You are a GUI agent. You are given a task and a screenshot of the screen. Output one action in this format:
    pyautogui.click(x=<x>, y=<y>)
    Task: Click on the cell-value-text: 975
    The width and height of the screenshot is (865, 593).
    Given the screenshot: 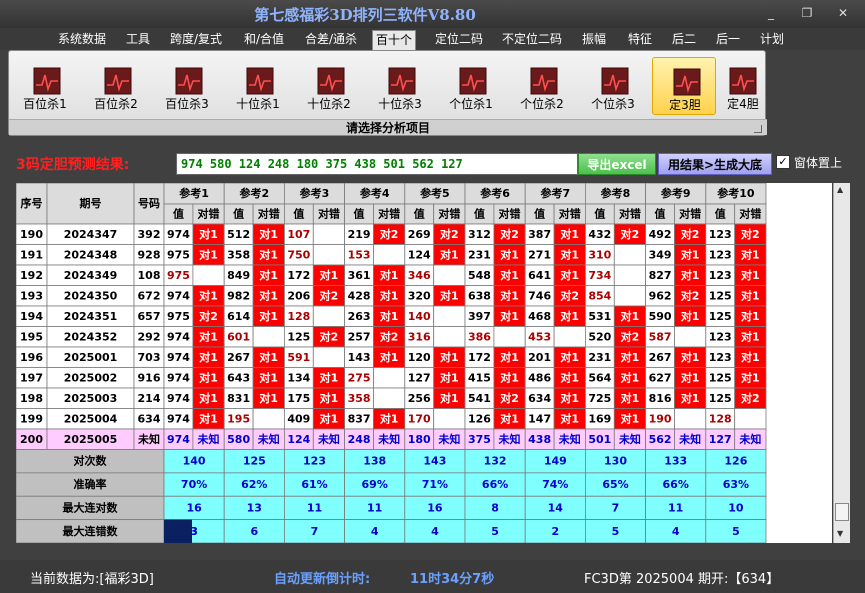 What is the action you would take?
    pyautogui.click(x=178, y=316)
    